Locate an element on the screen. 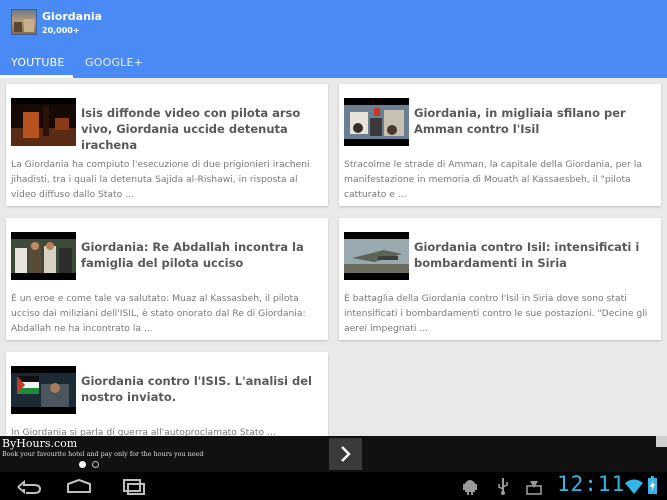  chevron-right-icon is located at coordinates (346, 454).